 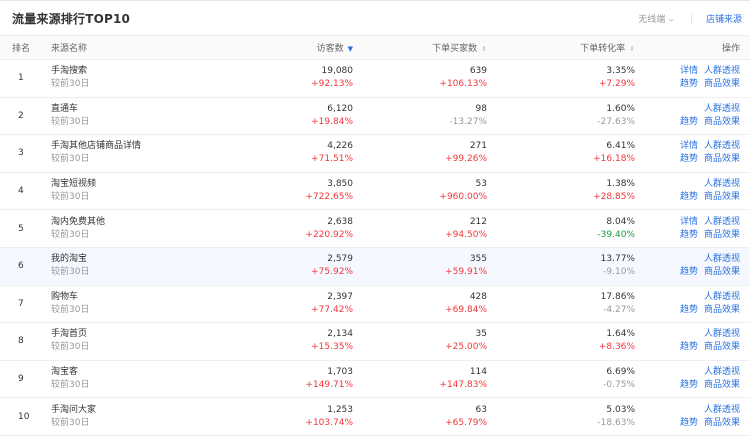 What do you see at coordinates (299, 416) in the screenshot?
I see `visitors-cell: 1,253 +103.74%` at bounding box center [299, 416].